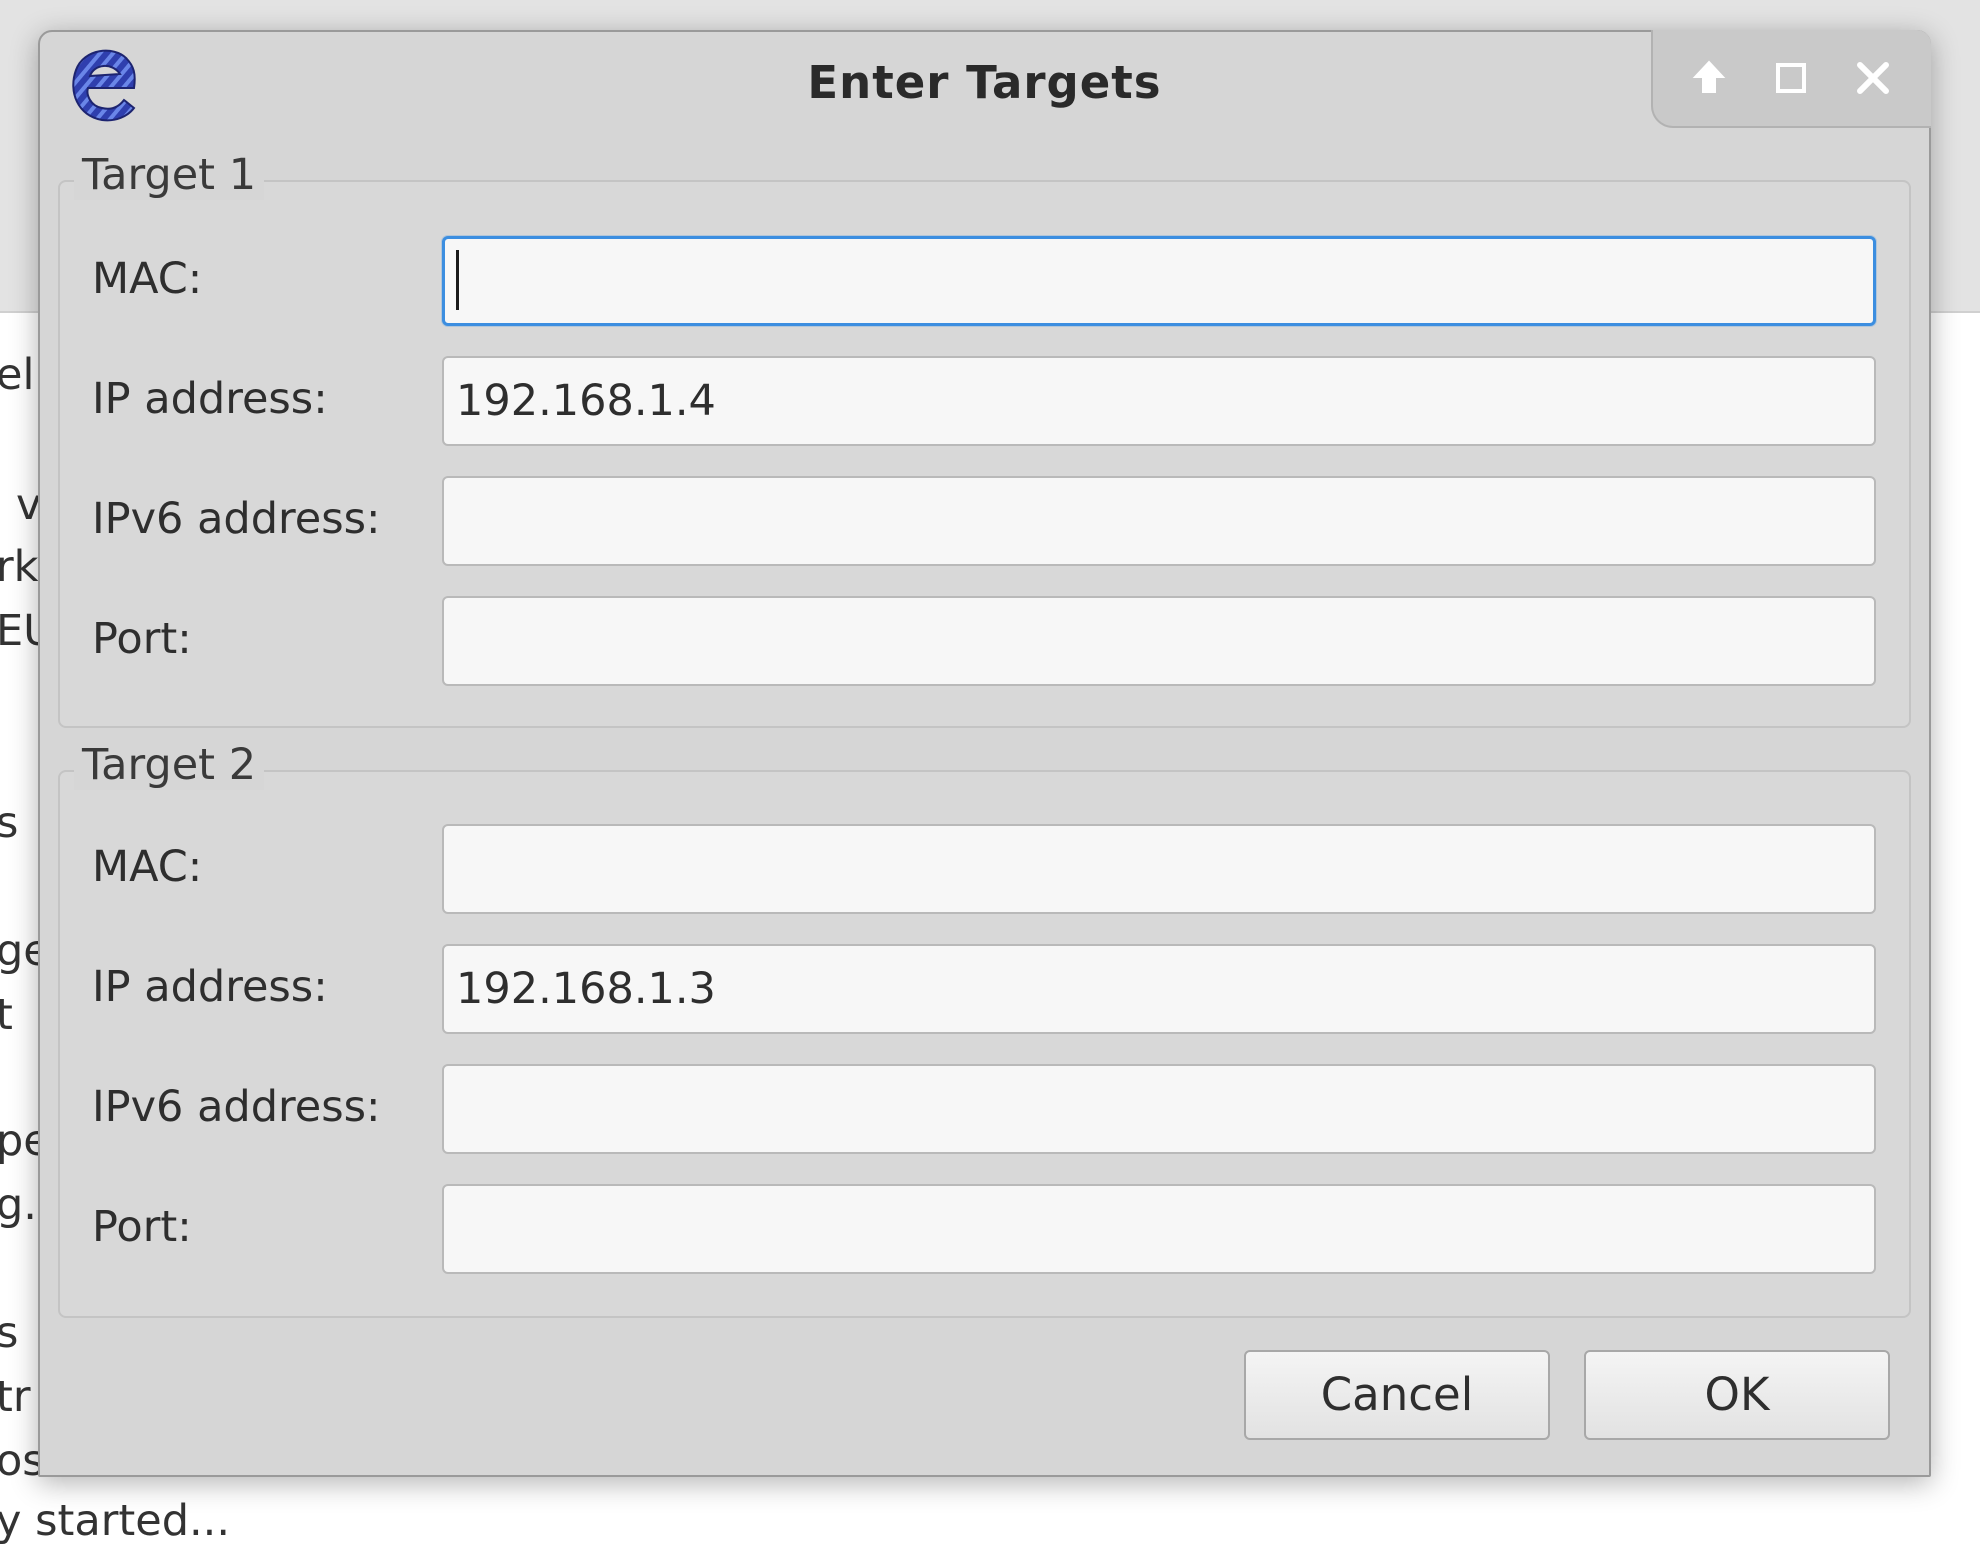 This screenshot has height=1552, width=1980. What do you see at coordinates (457, 280) in the screenshot?
I see `text-caret` at bounding box center [457, 280].